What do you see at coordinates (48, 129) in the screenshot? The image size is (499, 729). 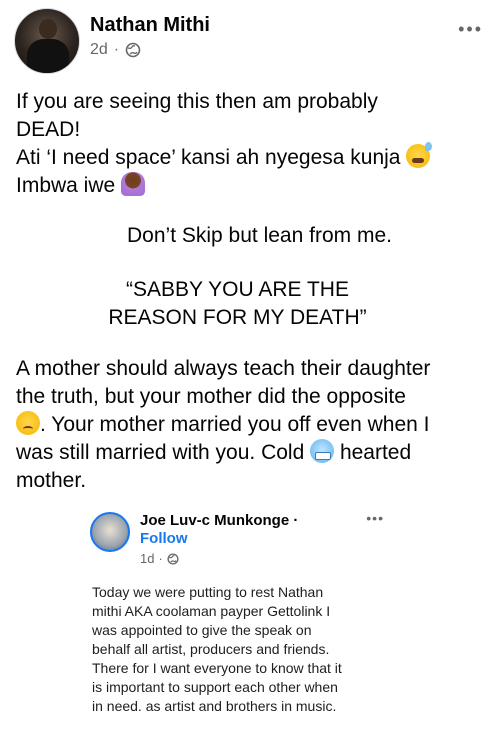 I see `paragraph-1-line-2: DEAD!` at bounding box center [48, 129].